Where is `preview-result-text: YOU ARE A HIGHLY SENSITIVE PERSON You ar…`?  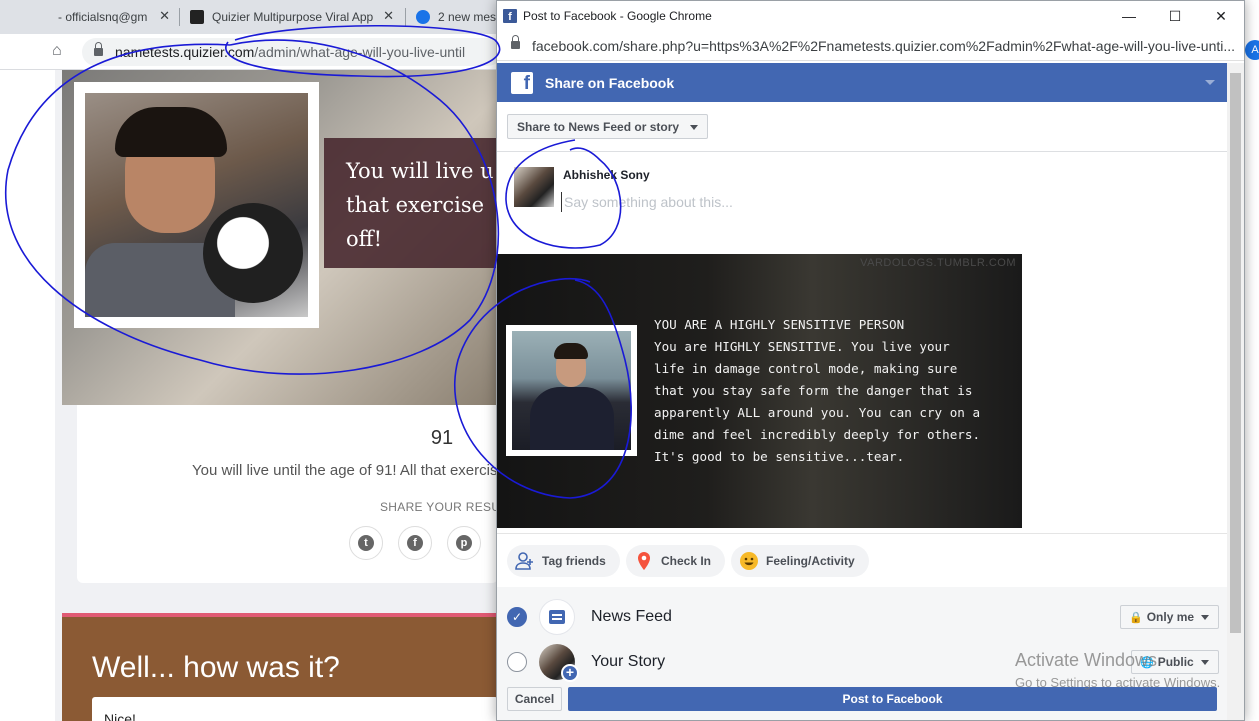
preview-result-text: YOU ARE A HIGHLY SENSITIVE PERSON You ar… is located at coordinates (817, 390).